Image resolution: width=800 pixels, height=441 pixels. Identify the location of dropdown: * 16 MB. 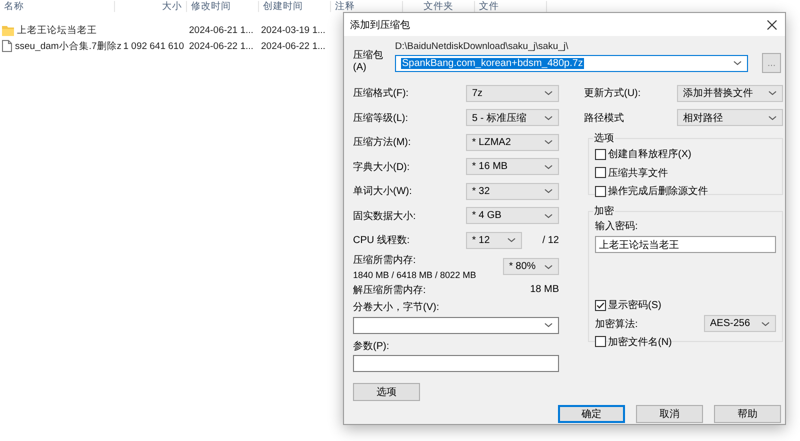
(512, 167).